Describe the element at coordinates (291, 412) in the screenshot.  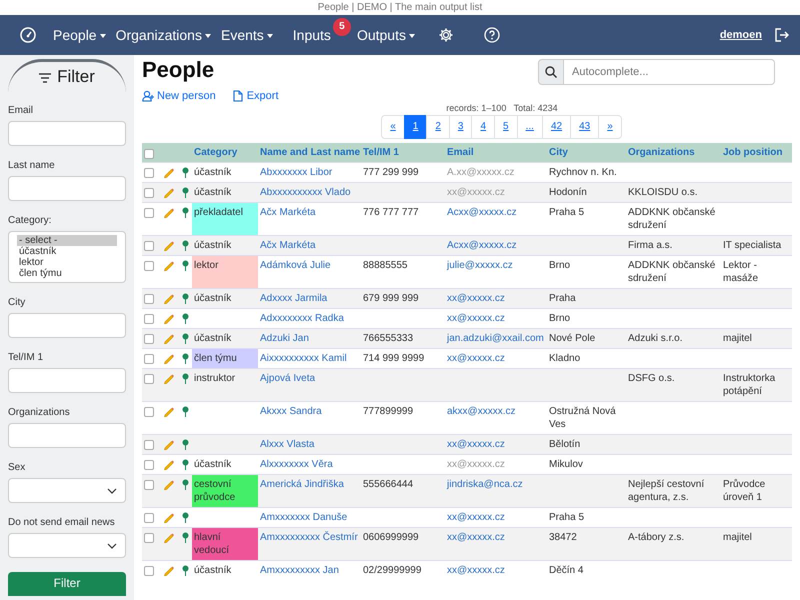
I see `person-name-link: Akxxx Sandra` at that location.